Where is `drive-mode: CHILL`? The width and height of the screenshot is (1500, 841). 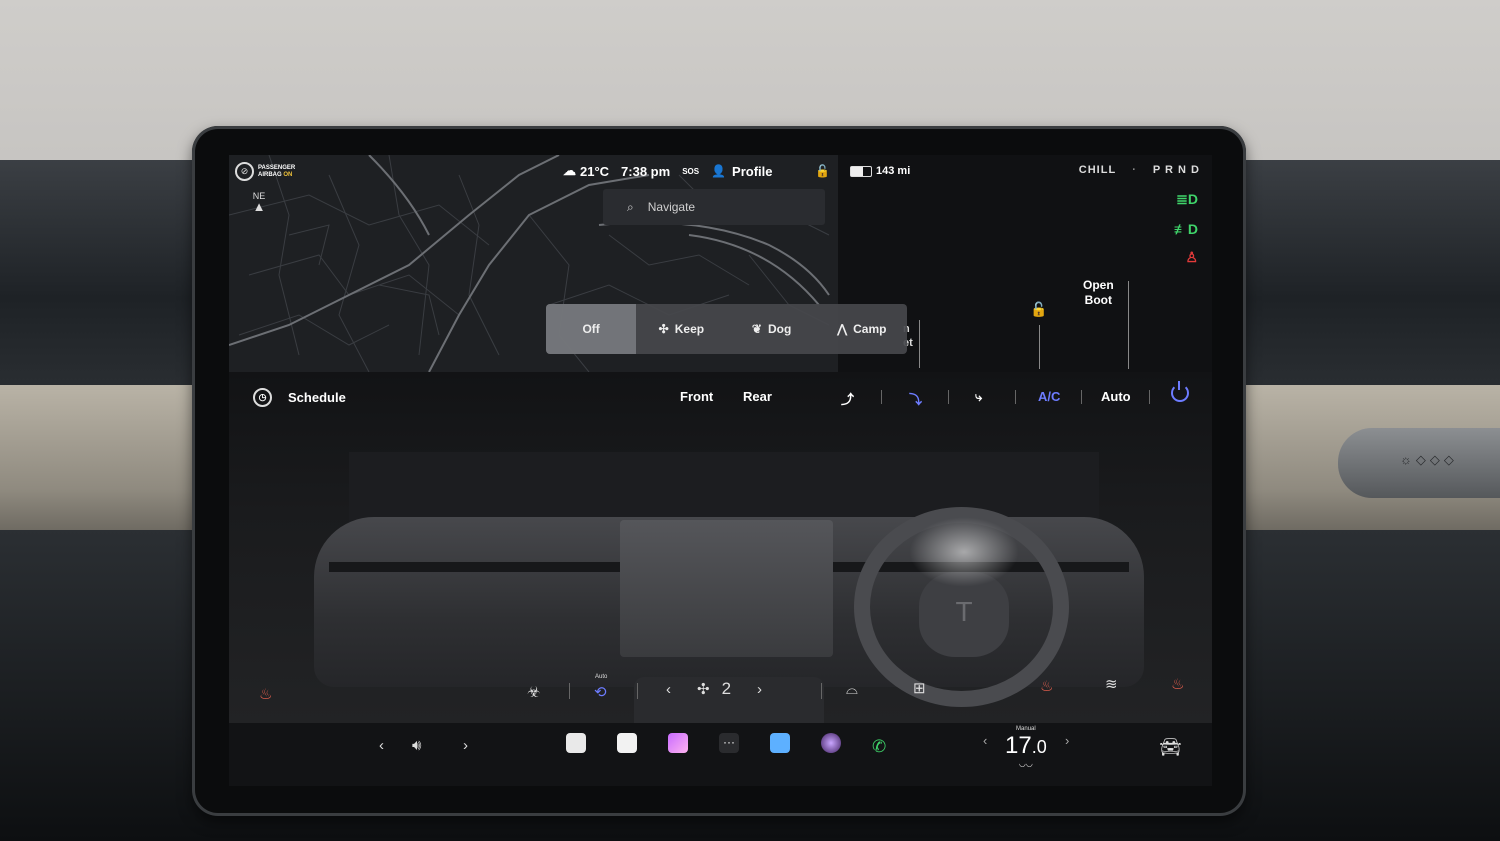
drive-mode: CHILL is located at coordinates (1097, 170).